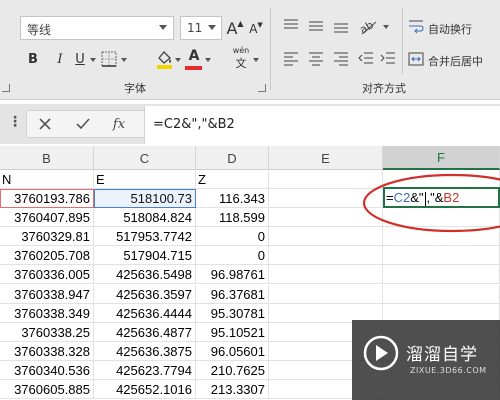 The height and width of the screenshot is (400, 500). What do you see at coordinates (291, 58) in the screenshot?
I see `align-left-icon` at bounding box center [291, 58].